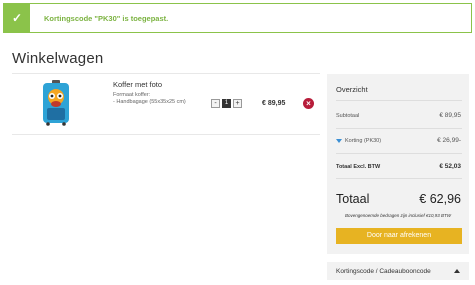 The height and width of the screenshot is (285, 475). Describe the element at coordinates (440, 199) in the screenshot. I see `total-value: € 62,96` at that location.